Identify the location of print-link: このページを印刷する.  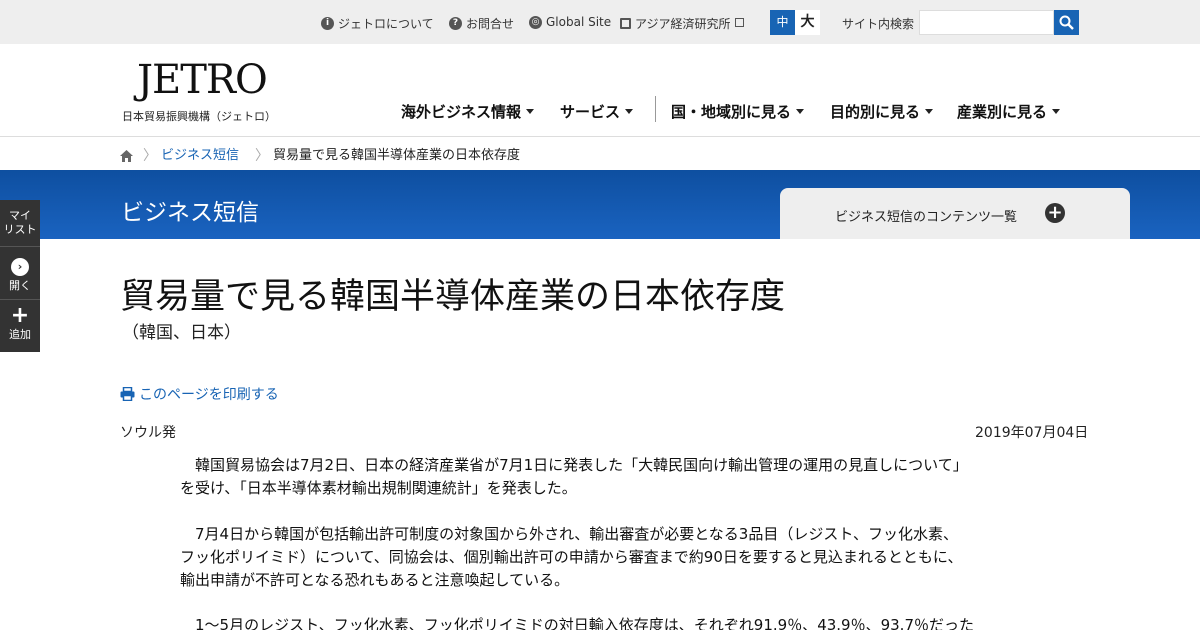
(199, 394).